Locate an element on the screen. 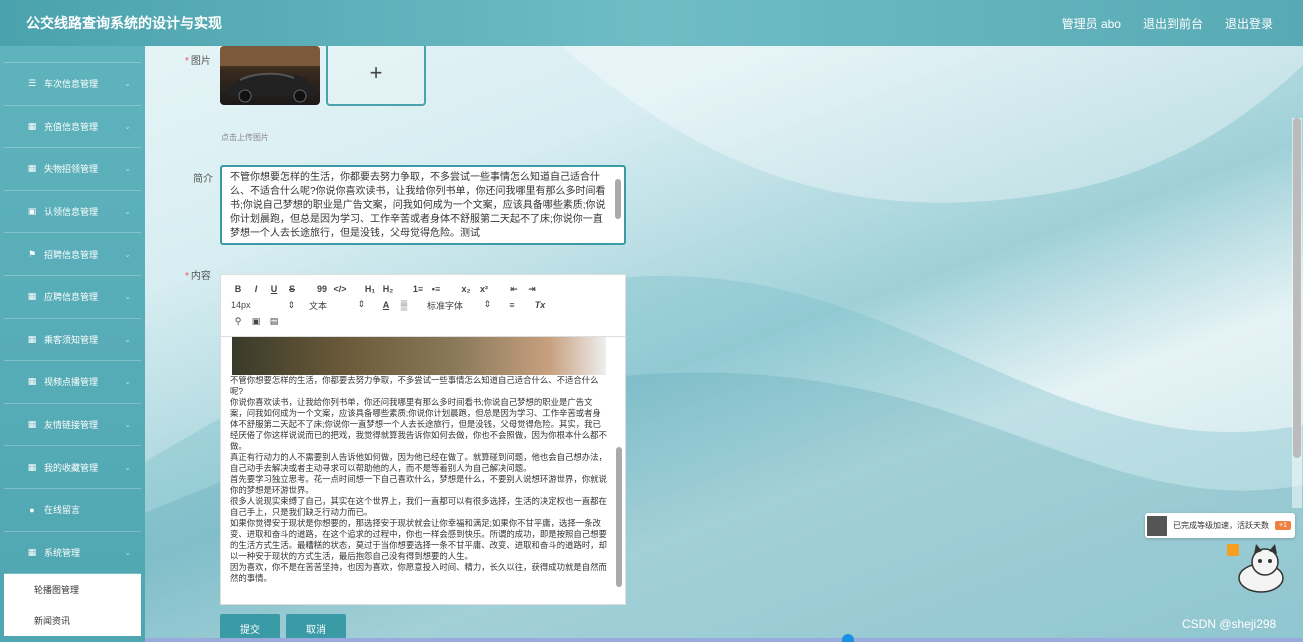  align-button: ≡ is located at coordinates (512, 305).